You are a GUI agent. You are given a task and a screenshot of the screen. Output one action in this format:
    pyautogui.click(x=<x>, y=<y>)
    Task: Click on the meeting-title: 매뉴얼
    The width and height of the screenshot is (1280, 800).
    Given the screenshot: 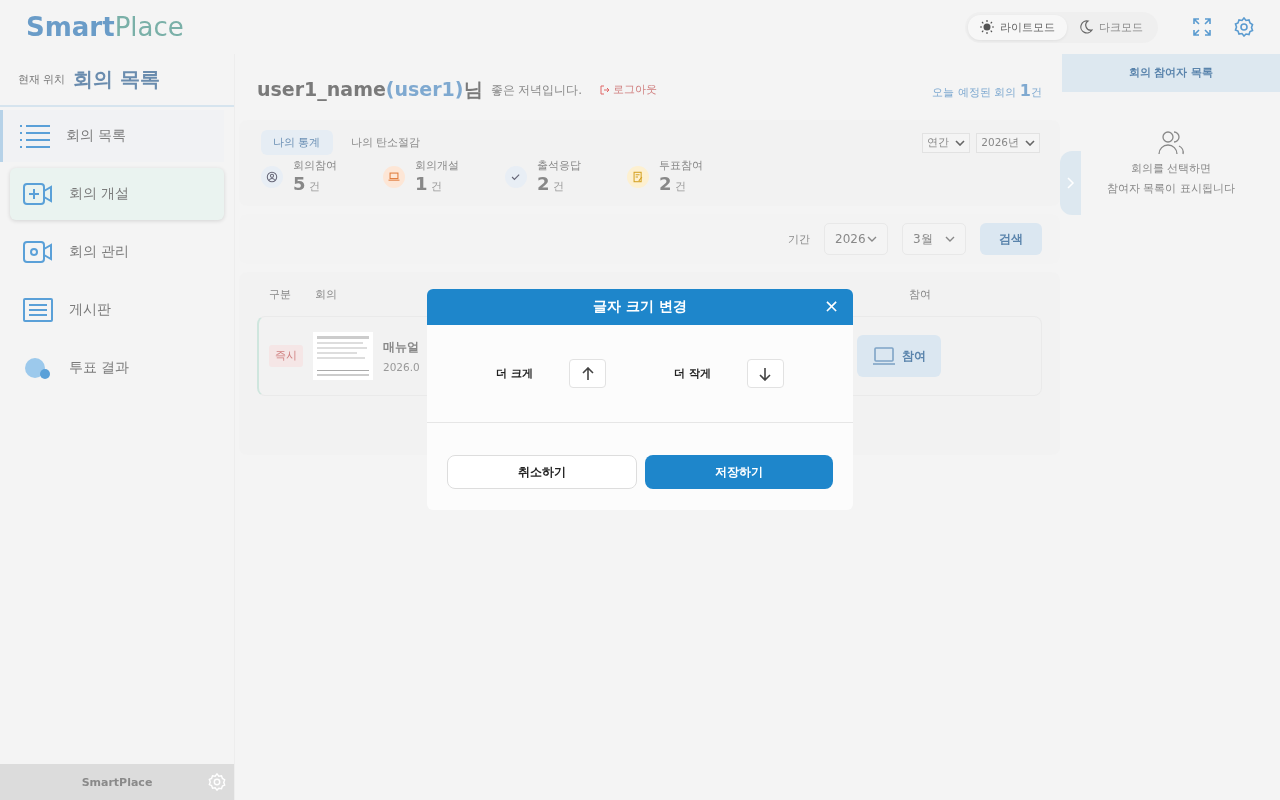 What is the action you would take?
    pyautogui.click(x=401, y=347)
    